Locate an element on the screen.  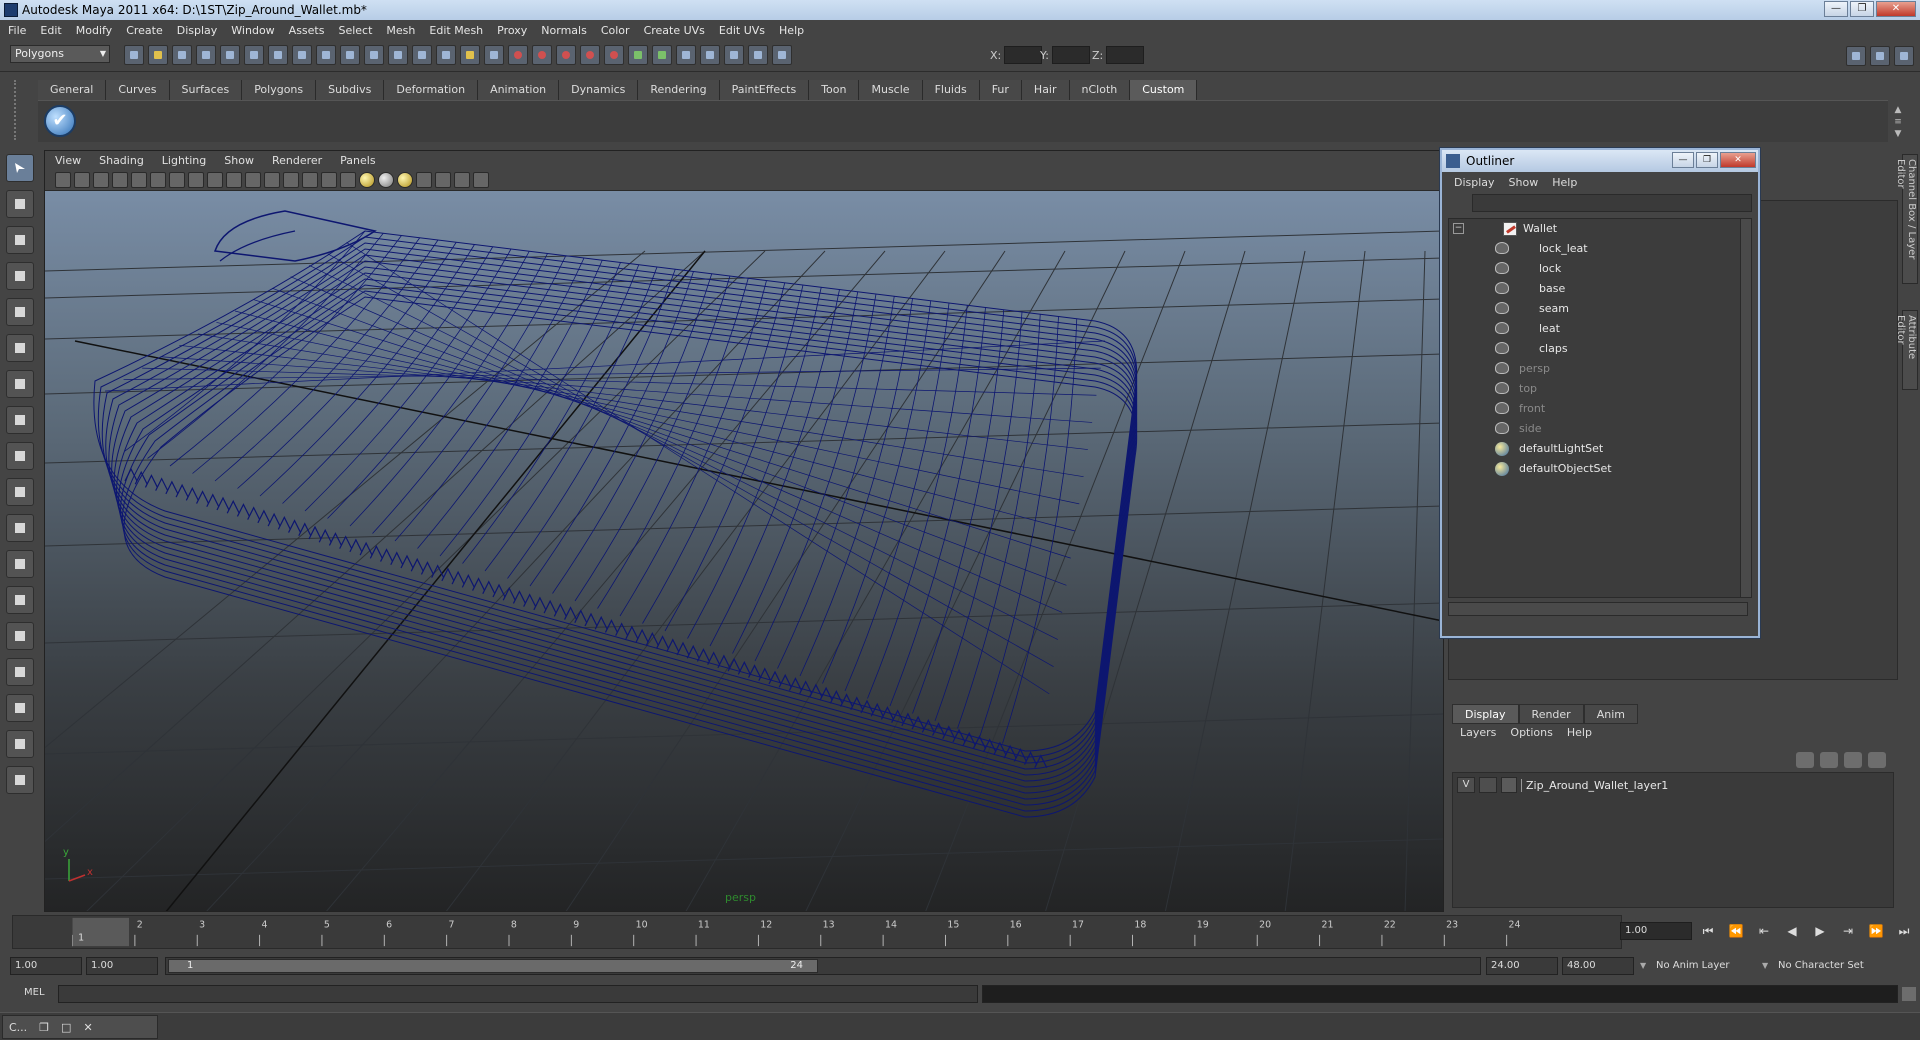
outliner-item-leat: leat is located at coordinates (1598, 329).